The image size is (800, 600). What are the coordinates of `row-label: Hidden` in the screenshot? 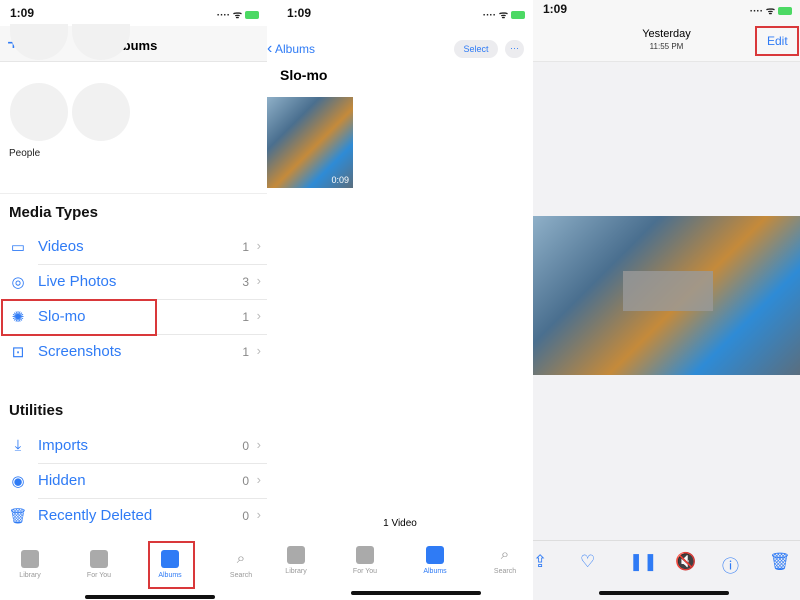 It's located at (62, 480).